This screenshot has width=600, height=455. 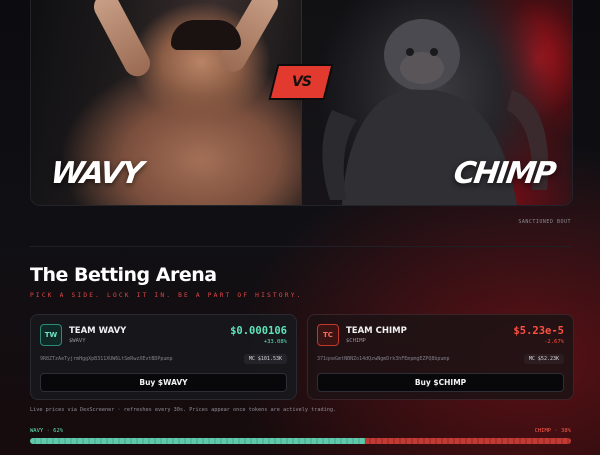 I want to click on fighter-arm-left, so click(x=122, y=40).